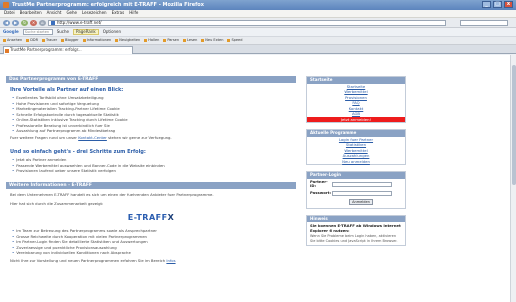 The height and width of the screenshot is (302, 516). I want to click on browser-search-input, so click(484, 23).